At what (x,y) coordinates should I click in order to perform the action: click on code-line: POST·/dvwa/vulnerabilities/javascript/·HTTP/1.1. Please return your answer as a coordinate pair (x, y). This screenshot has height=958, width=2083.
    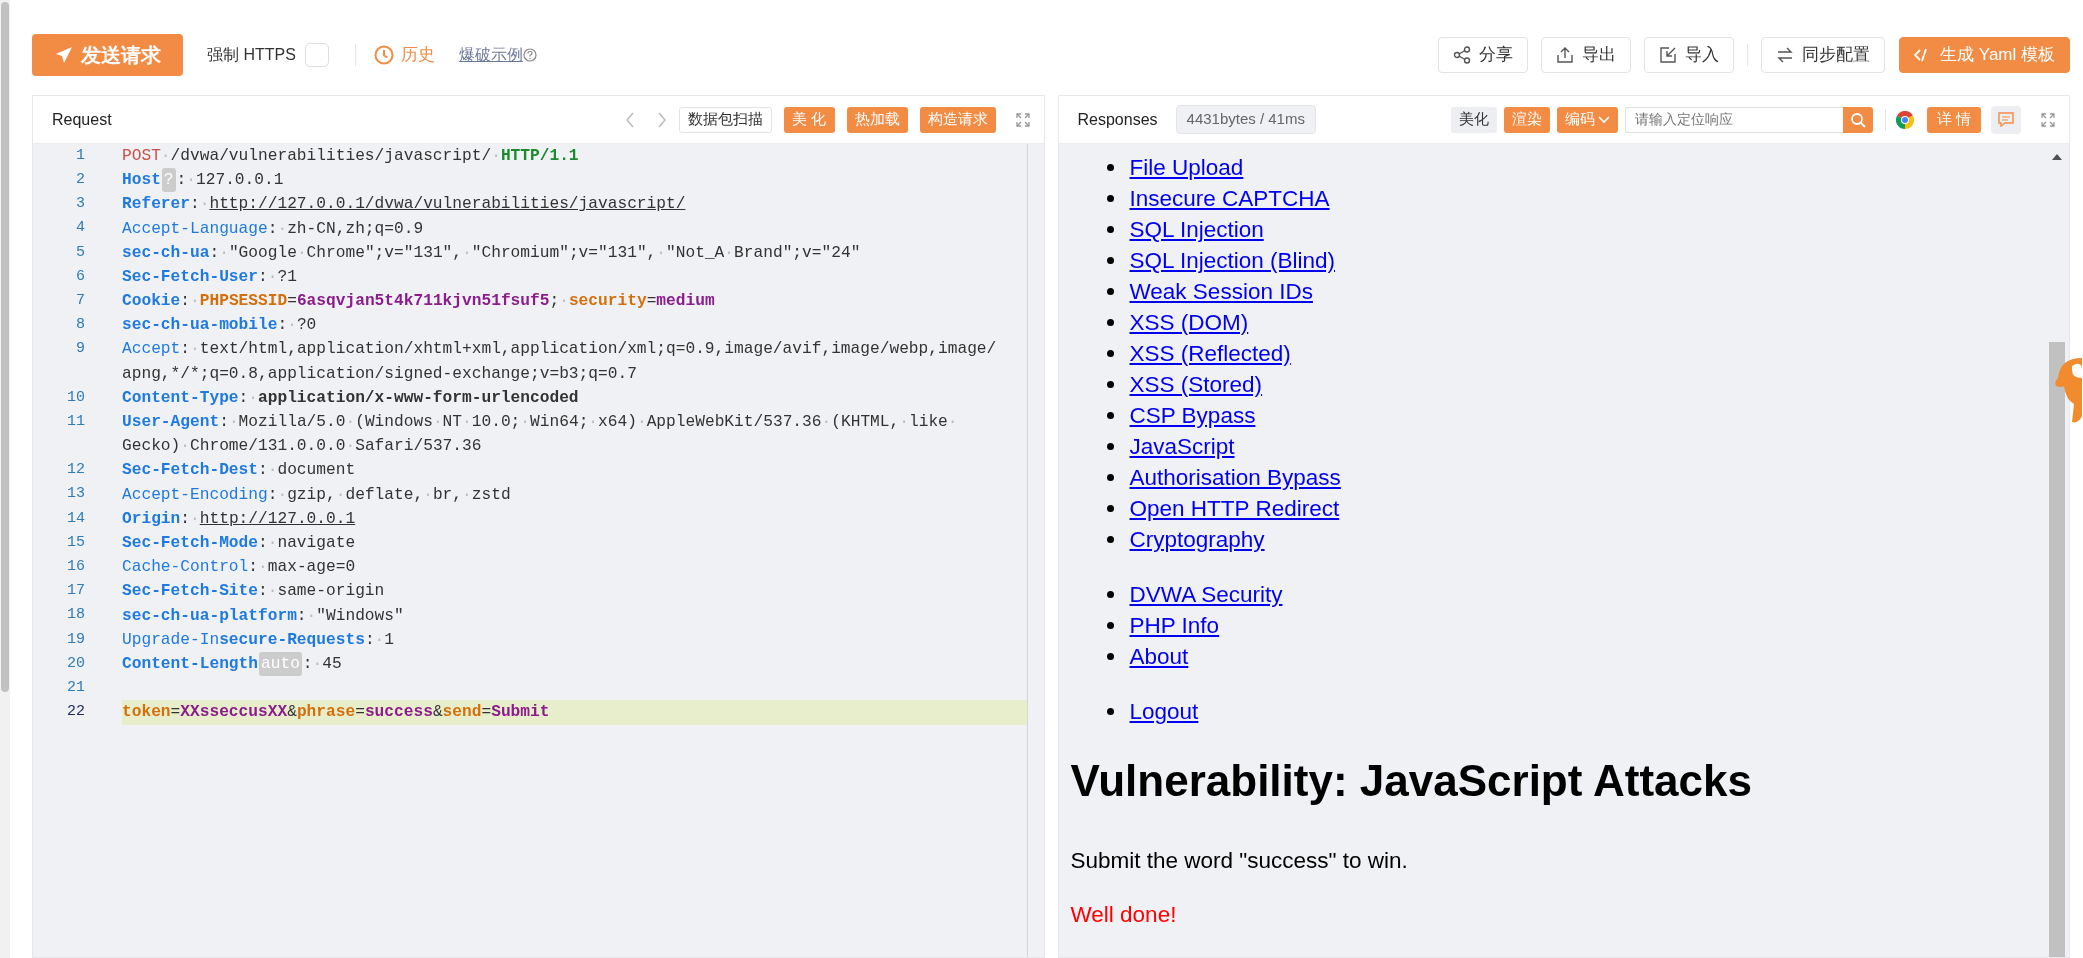
    Looking at the image, I should click on (351, 156).